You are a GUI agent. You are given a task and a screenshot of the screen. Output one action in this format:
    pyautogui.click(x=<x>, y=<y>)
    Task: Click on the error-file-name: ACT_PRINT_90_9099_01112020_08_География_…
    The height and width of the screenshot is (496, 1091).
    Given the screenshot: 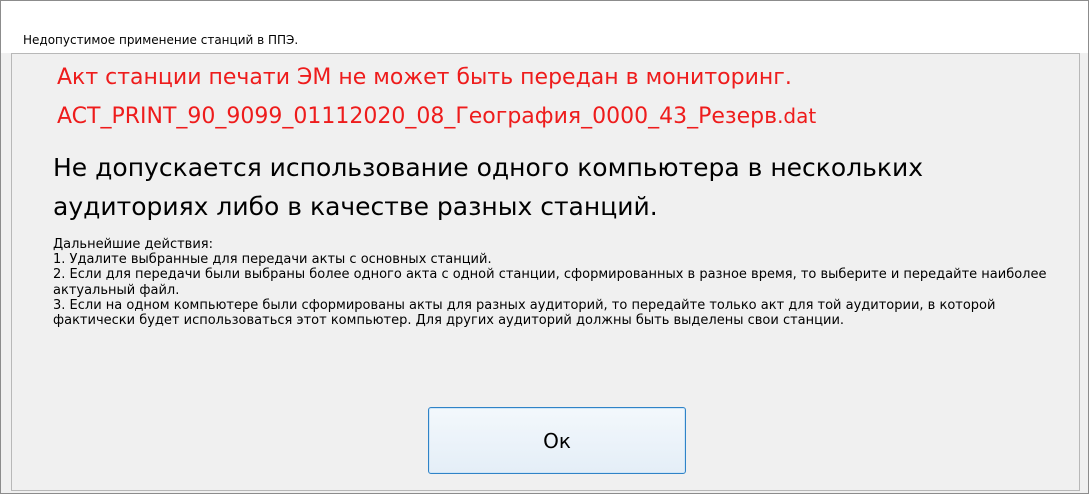 What is the action you would take?
    pyautogui.click(x=417, y=116)
    